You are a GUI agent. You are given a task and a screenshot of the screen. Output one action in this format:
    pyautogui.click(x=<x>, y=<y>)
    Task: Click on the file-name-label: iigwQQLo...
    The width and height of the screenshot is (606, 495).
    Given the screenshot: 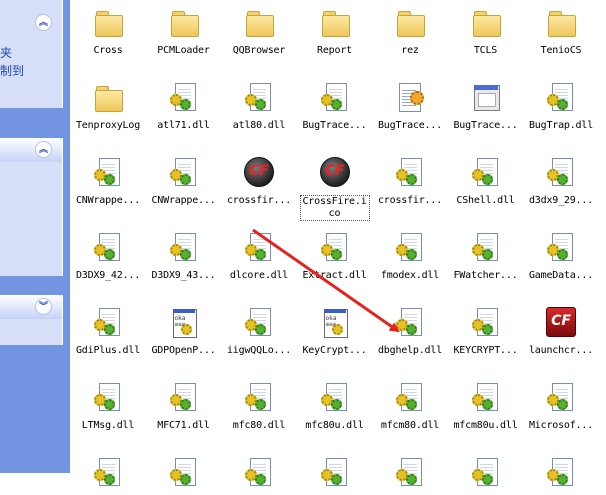 What is the action you would take?
    pyautogui.click(x=259, y=351)
    